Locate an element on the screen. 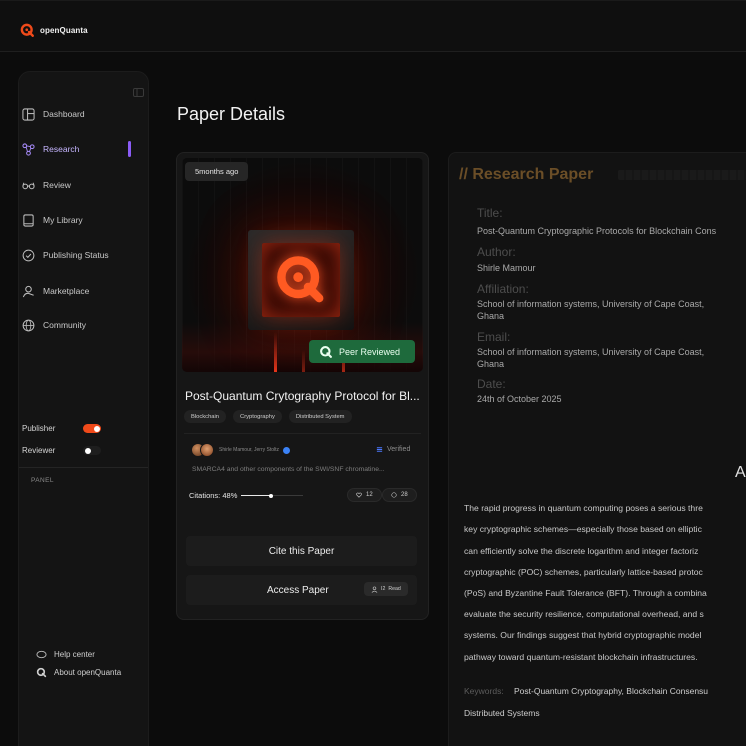  tag: Distributed System is located at coordinates (320, 416).